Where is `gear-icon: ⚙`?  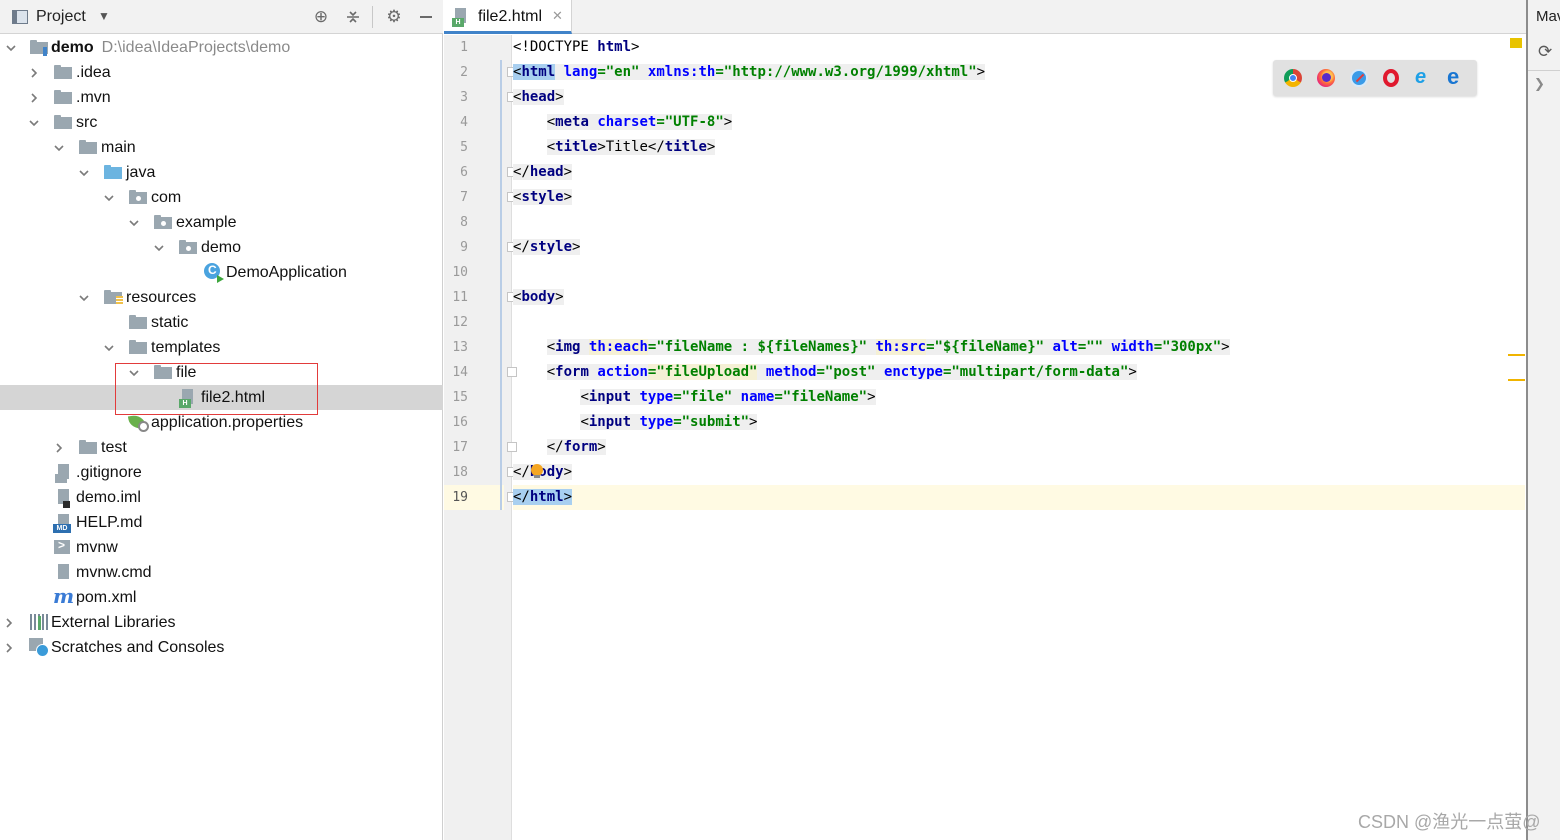
gear-icon: ⚙ is located at coordinates (394, 17).